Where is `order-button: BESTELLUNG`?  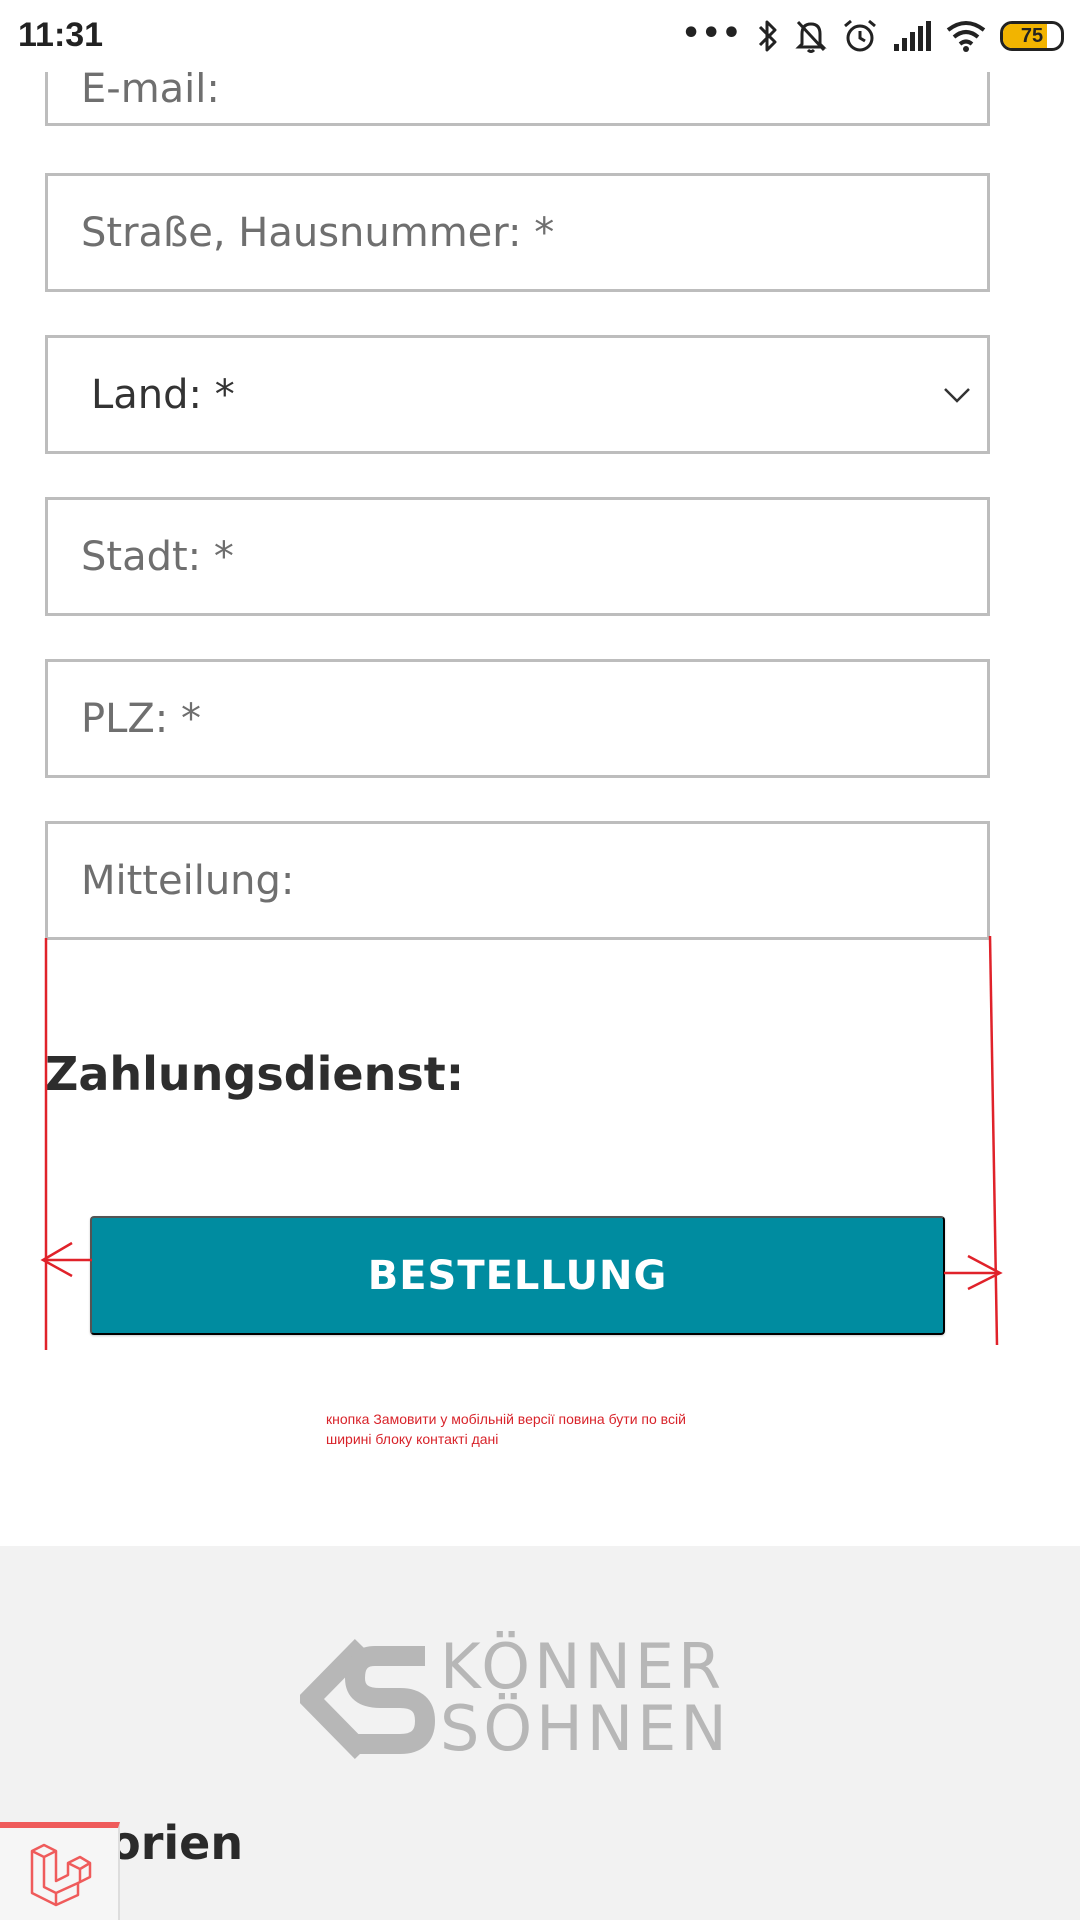
order-button: BESTELLUNG is located at coordinates (517, 1275).